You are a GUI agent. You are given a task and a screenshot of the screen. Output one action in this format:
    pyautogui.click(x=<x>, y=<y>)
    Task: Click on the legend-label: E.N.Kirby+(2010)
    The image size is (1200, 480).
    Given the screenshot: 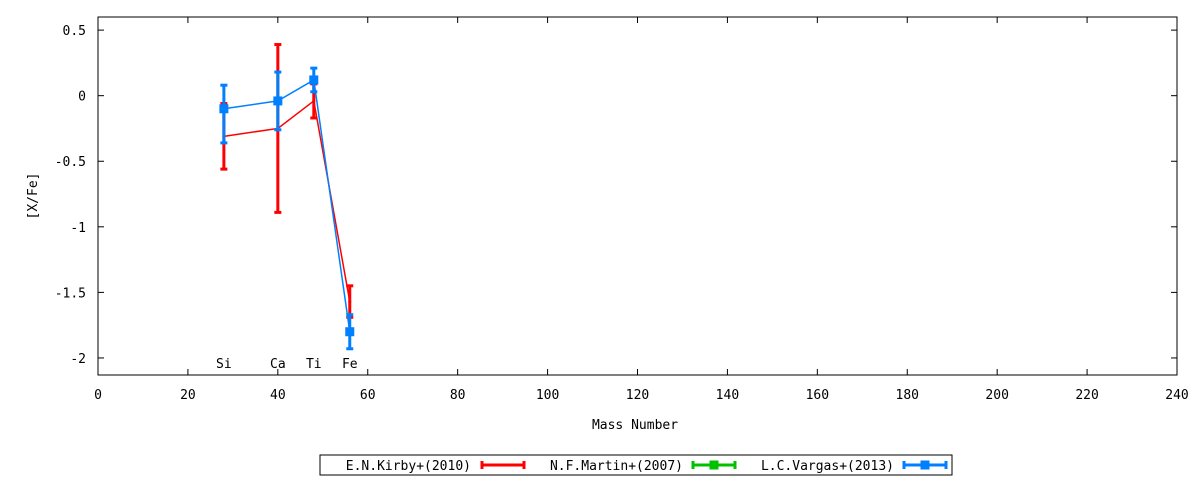 What is the action you would take?
    pyautogui.click(x=408, y=466)
    